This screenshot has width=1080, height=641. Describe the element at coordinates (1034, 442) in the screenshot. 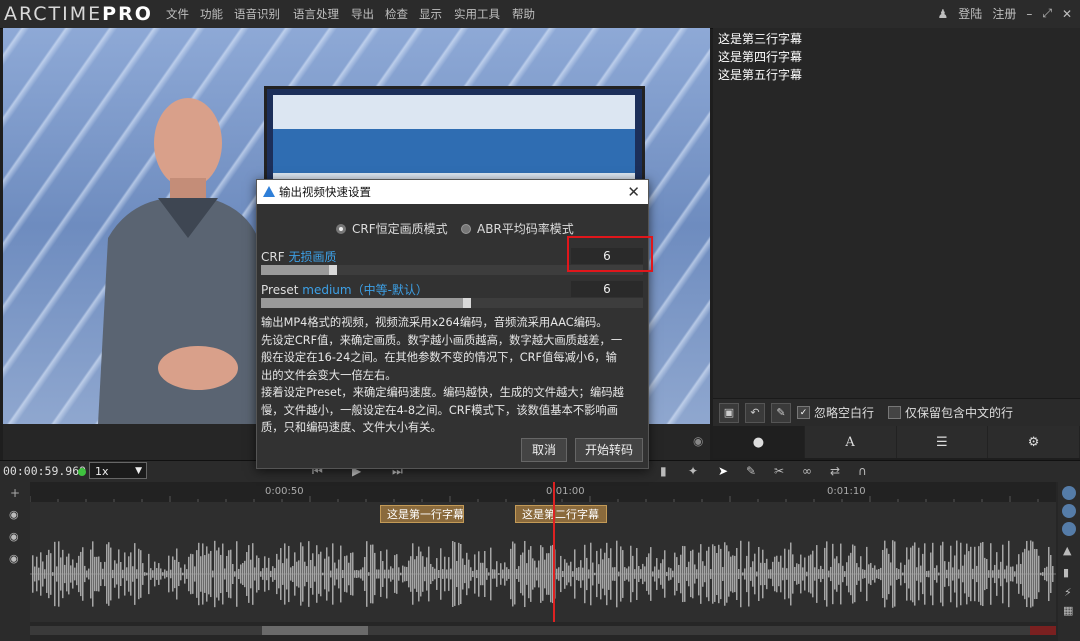

I see `tab-settings: ⚙` at that location.